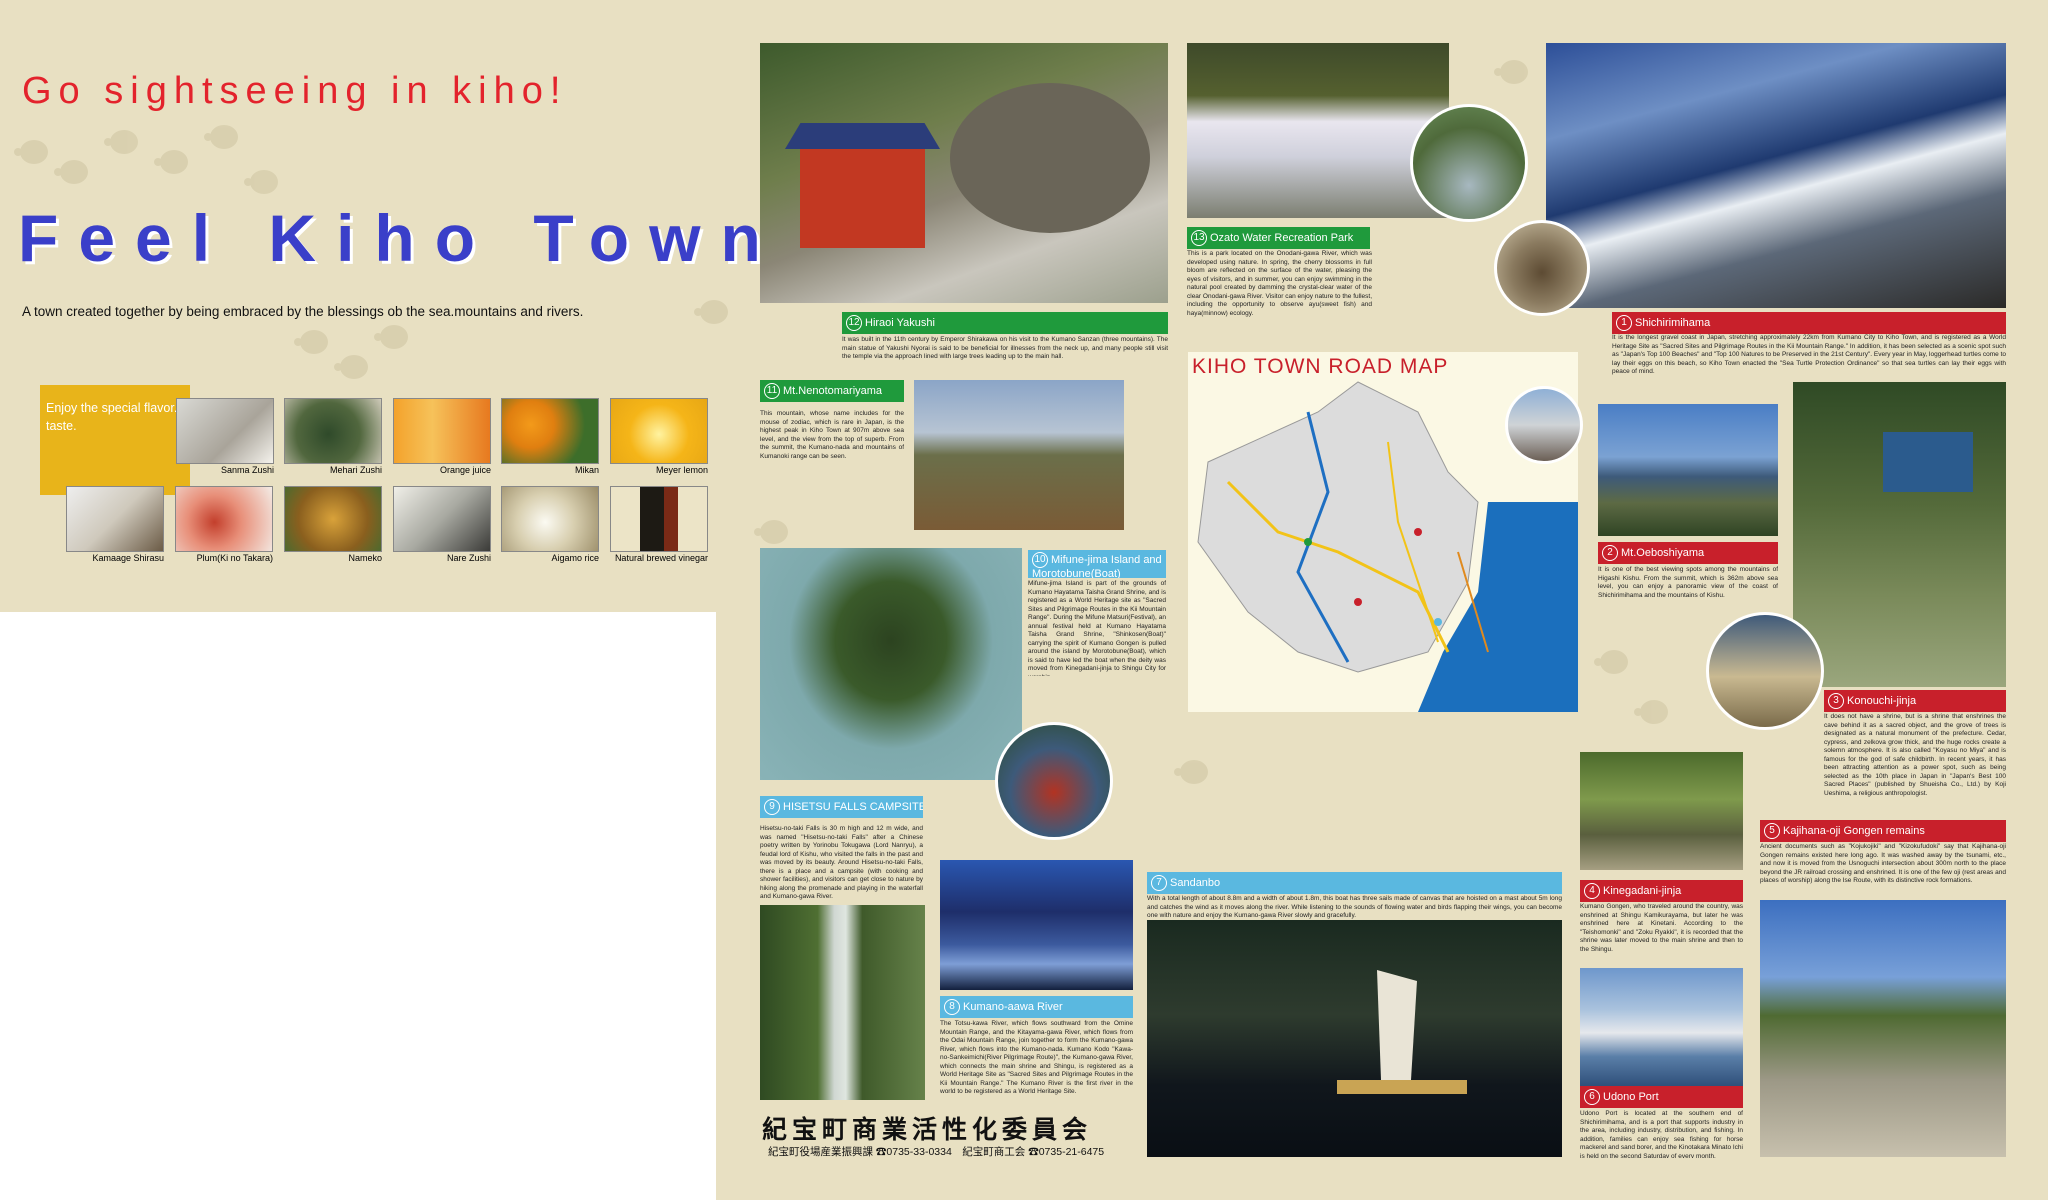 Image resolution: width=2048 pixels, height=1200 pixels. I want to click on photo-mt-nenotomariyama, so click(1019, 455).